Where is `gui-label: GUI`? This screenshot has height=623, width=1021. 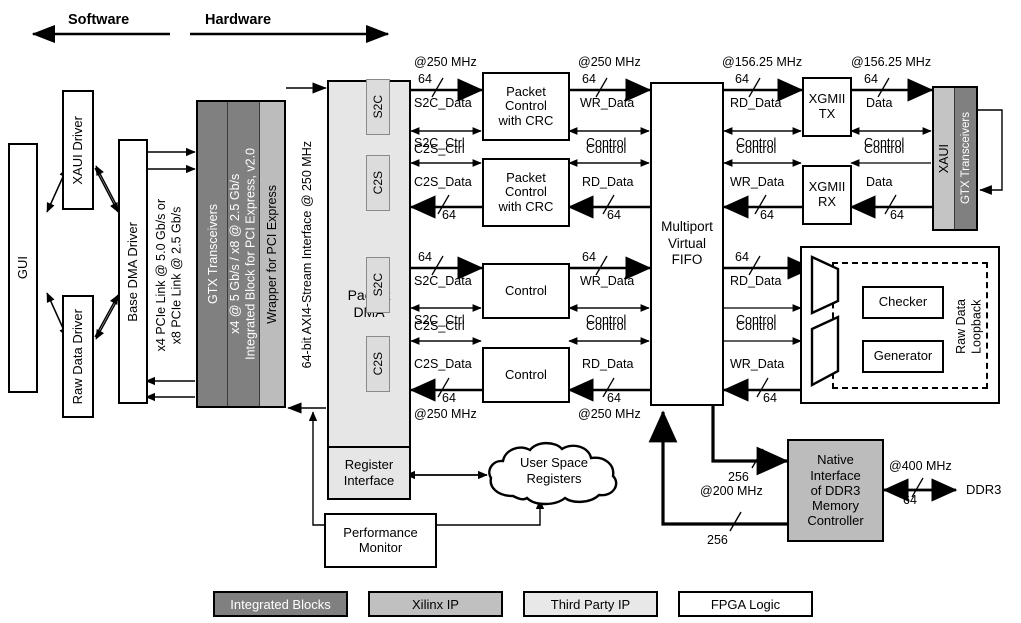 gui-label: GUI is located at coordinates (22, 268).